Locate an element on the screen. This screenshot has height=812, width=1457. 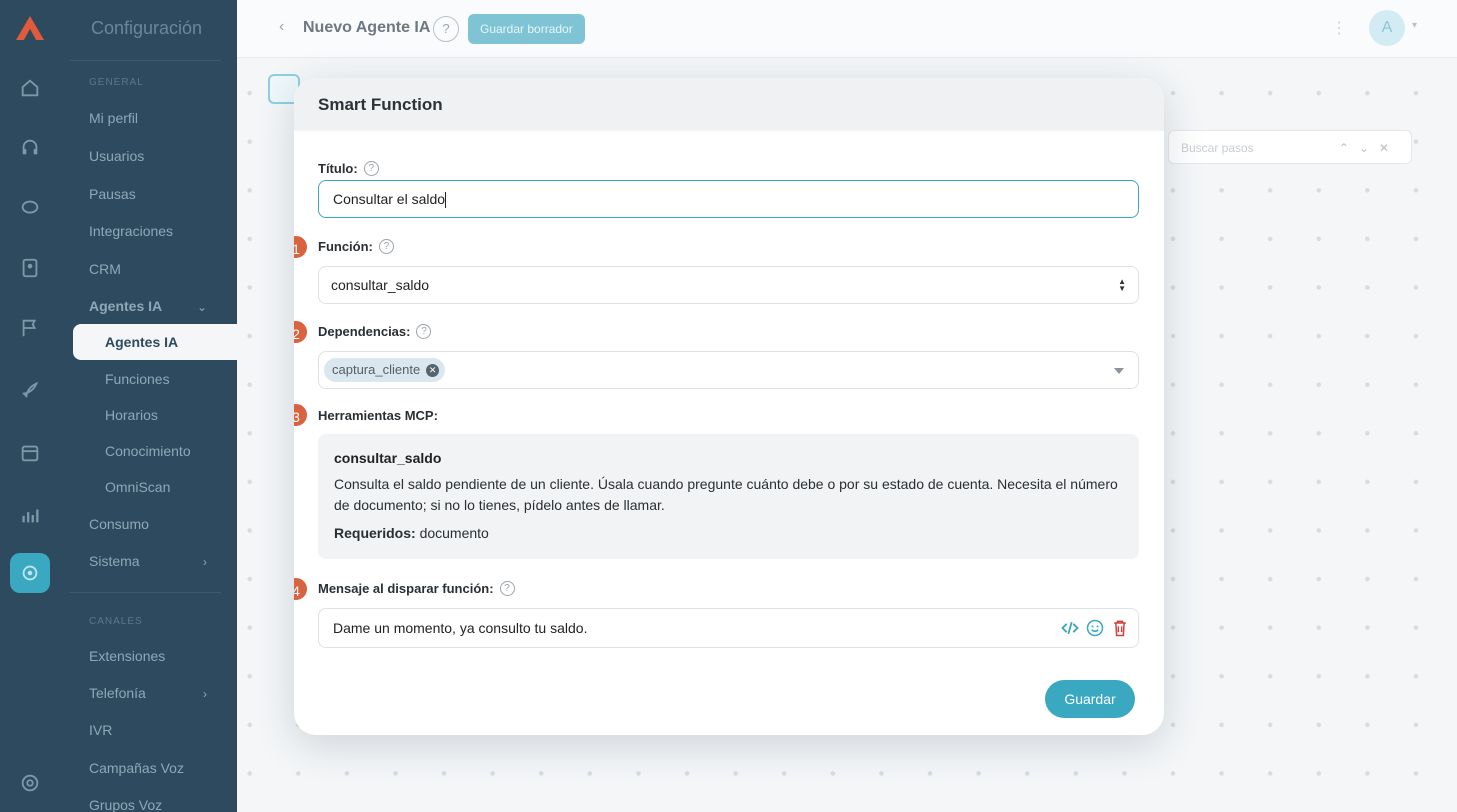
page-title: Nuevo Agente IA is located at coordinates (367, 27).